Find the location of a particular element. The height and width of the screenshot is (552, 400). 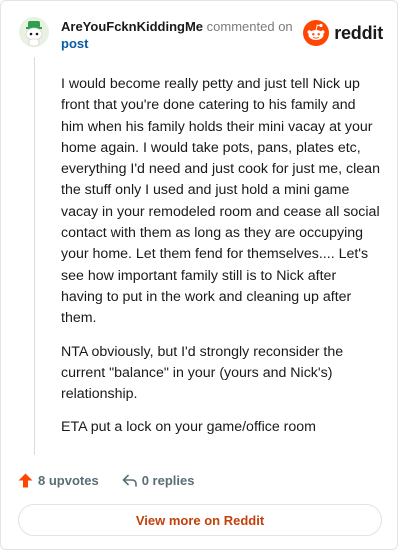

upvote-button: 8 upvotes is located at coordinates (58, 480).